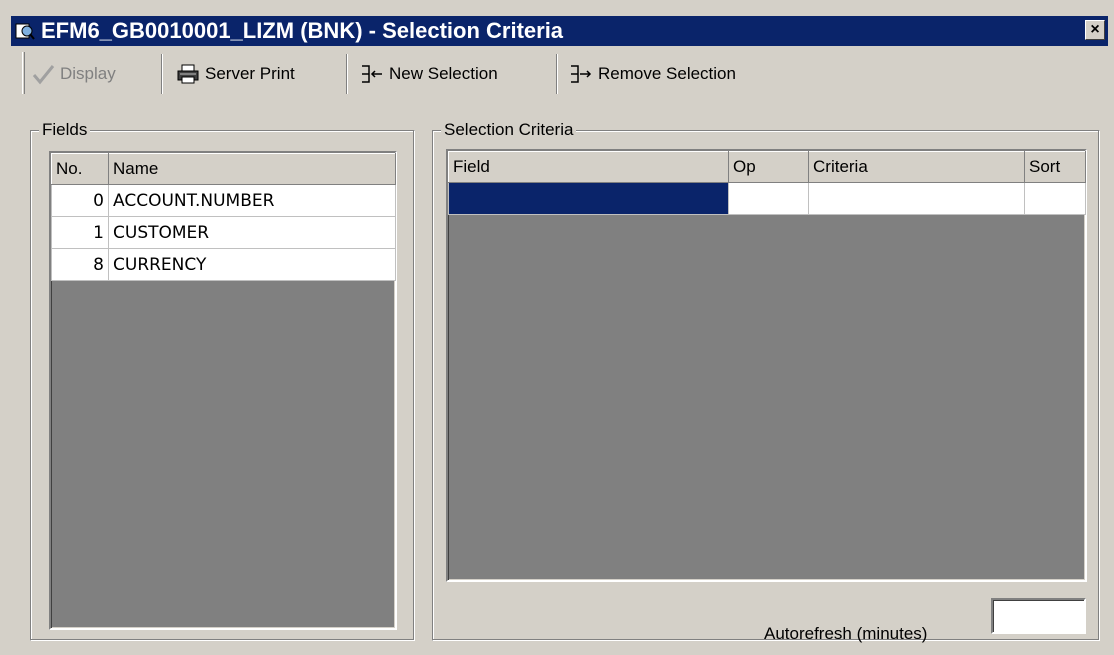 The width and height of the screenshot is (1114, 655). What do you see at coordinates (88, 73) in the screenshot?
I see `display-button-label: Display` at bounding box center [88, 73].